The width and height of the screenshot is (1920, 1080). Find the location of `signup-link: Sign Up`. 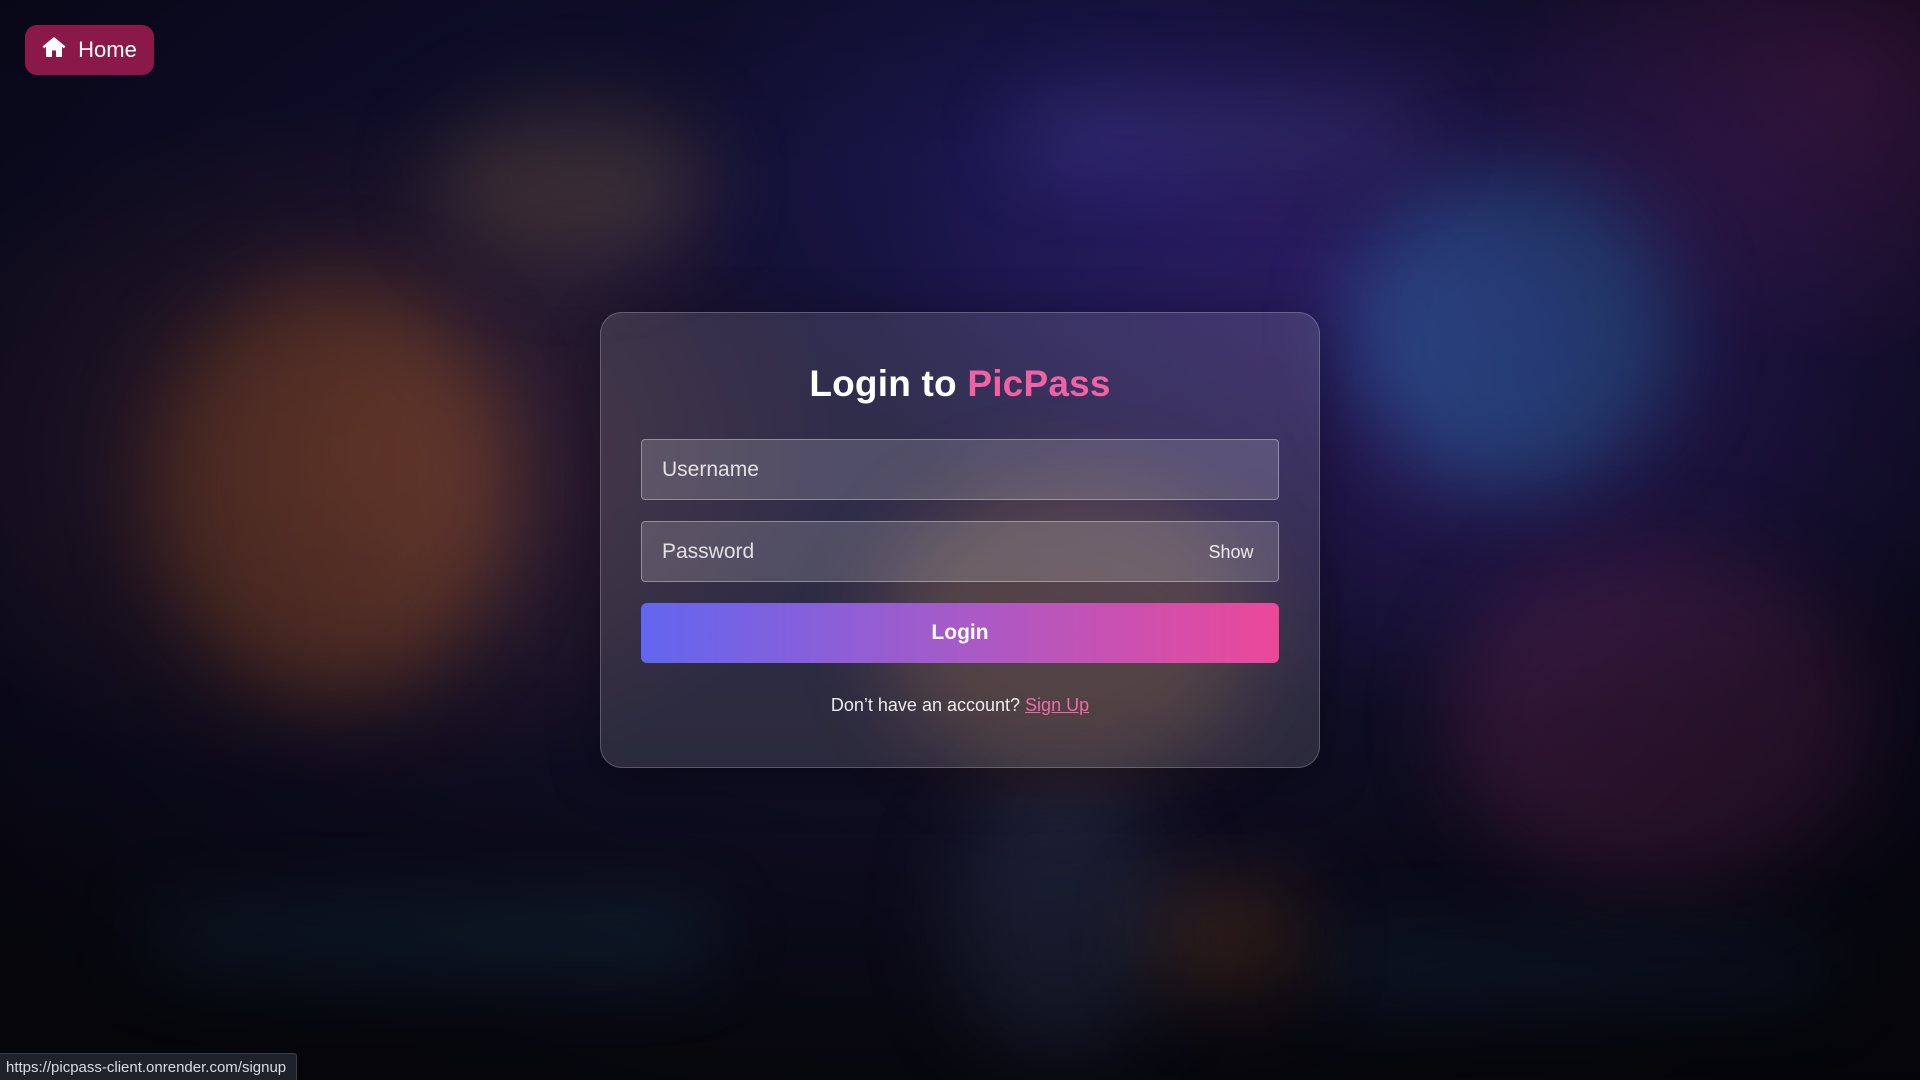

signup-link: Sign Up is located at coordinates (1057, 705).